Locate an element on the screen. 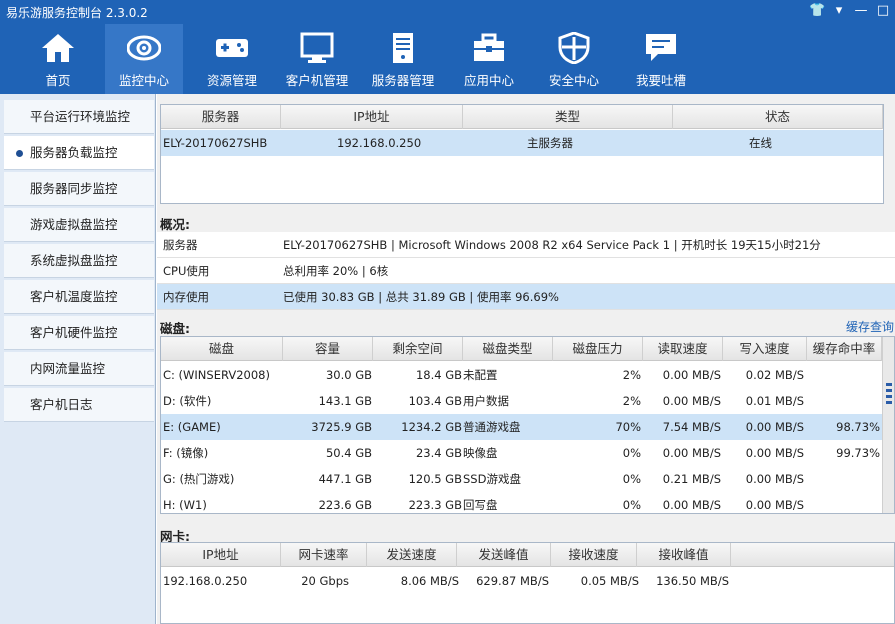 This screenshot has height=624, width=895. disk-cell-load: 0% is located at coordinates (631, 453).